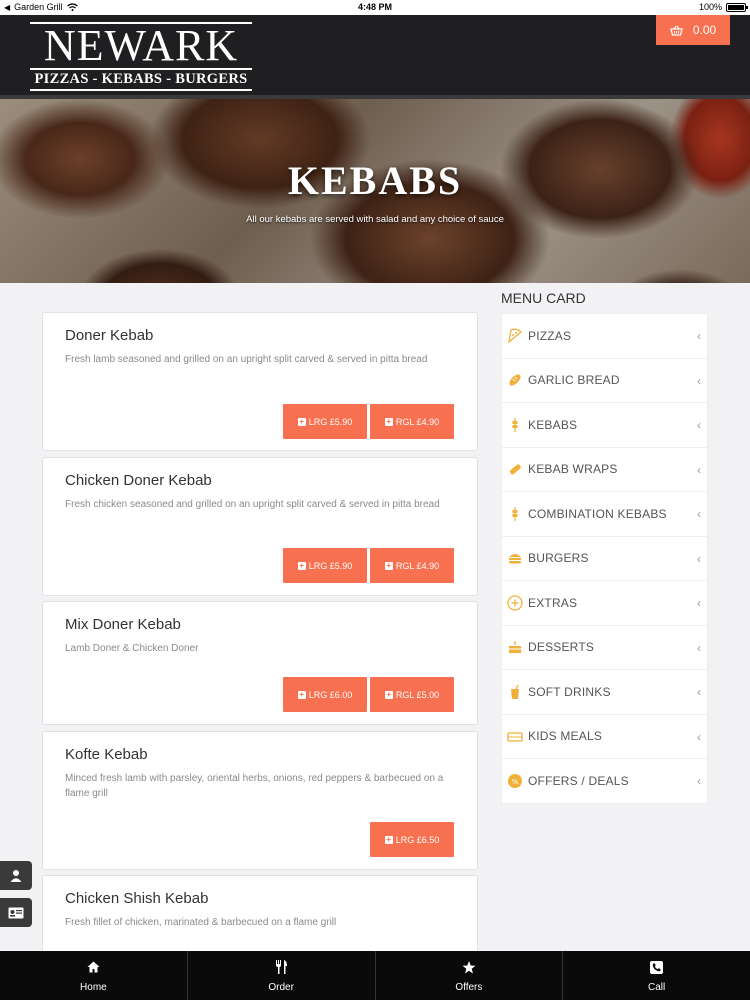  I want to click on logo-line-bottom, so click(141, 90).